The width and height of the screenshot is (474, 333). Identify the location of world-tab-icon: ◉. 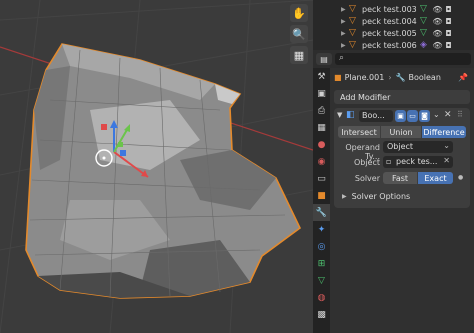
(321, 161).